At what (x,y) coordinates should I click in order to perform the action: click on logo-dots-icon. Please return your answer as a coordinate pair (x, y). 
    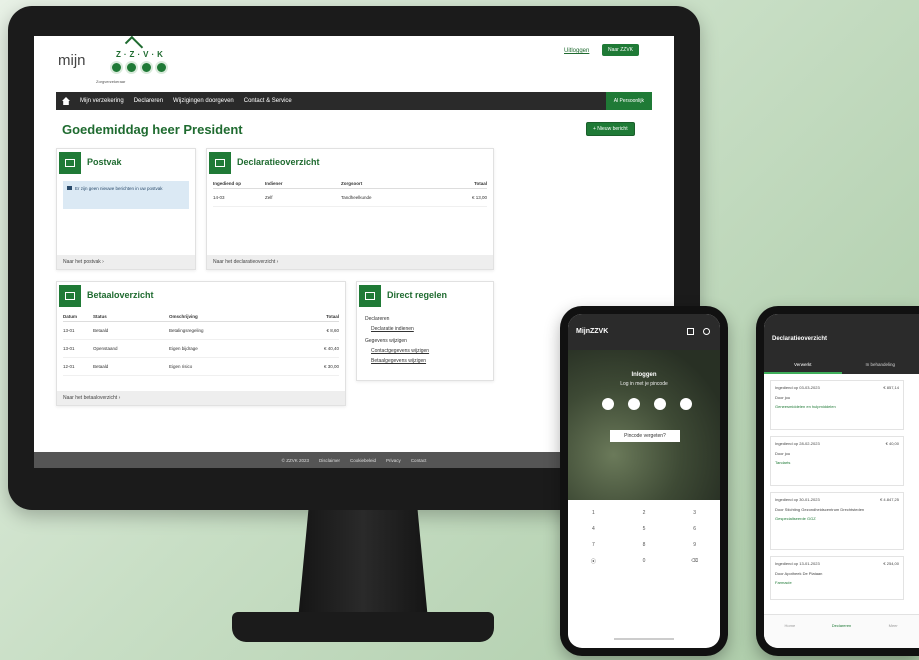
    Looking at the image, I should click on (139, 67).